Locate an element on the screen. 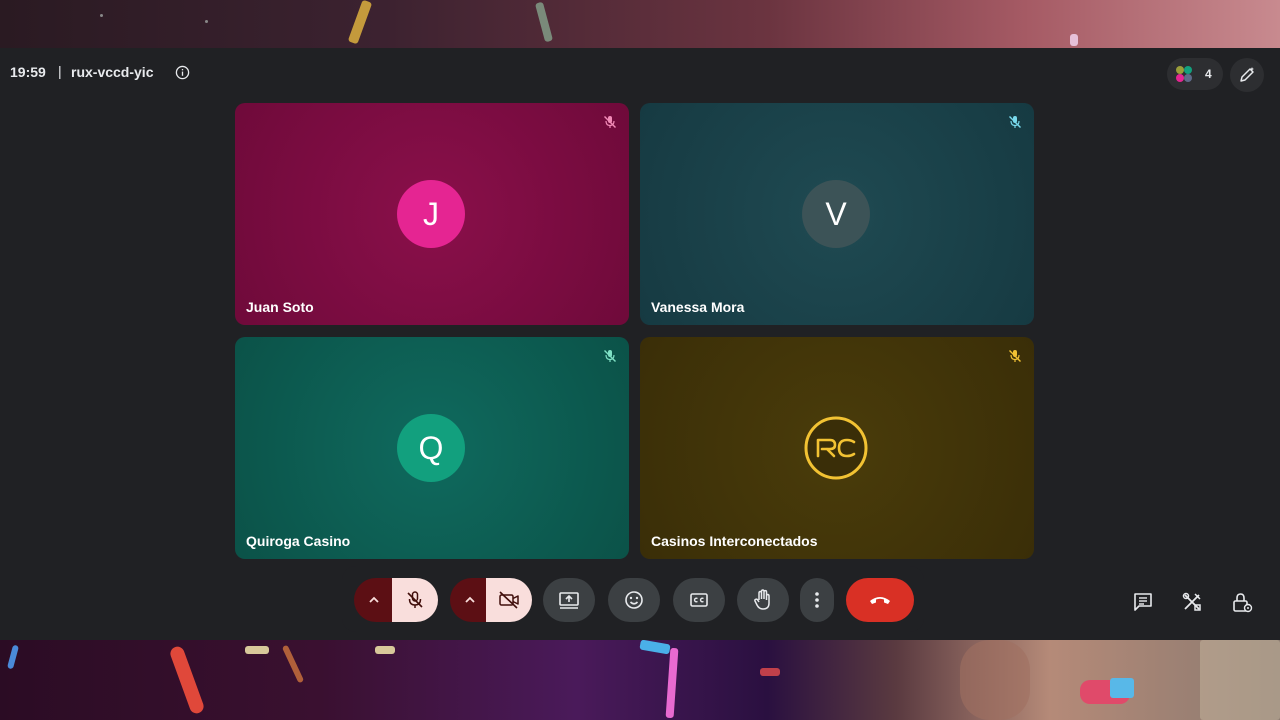  wallpaper-top is located at coordinates (640, 24).